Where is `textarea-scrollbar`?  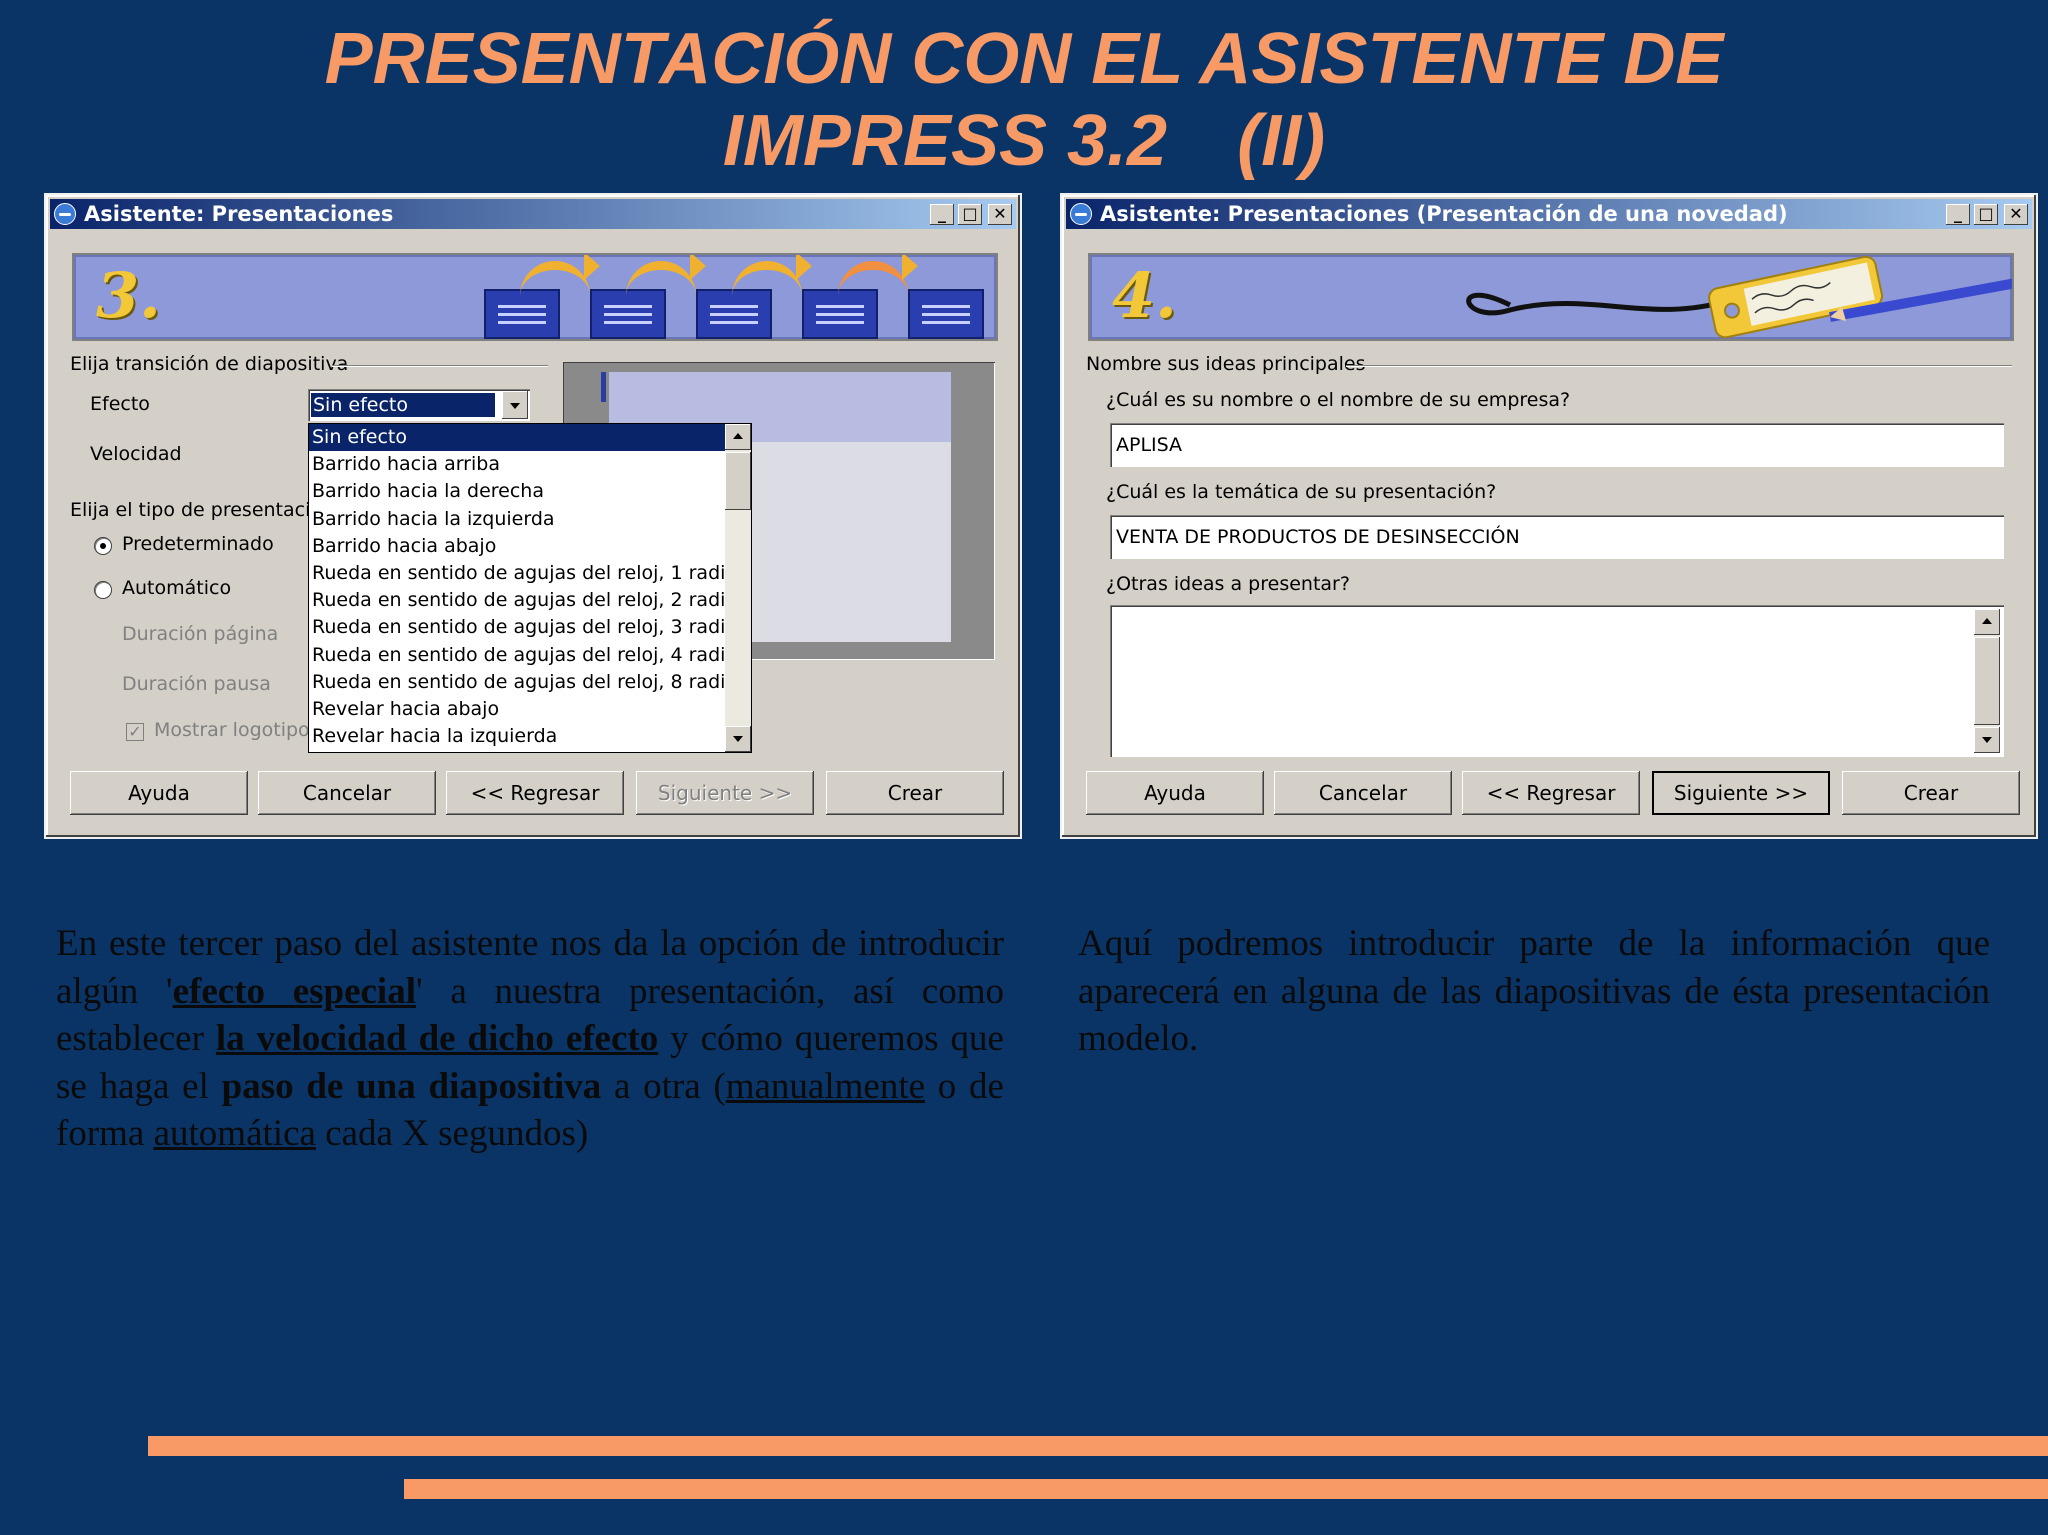
textarea-scrollbar is located at coordinates (1987, 681).